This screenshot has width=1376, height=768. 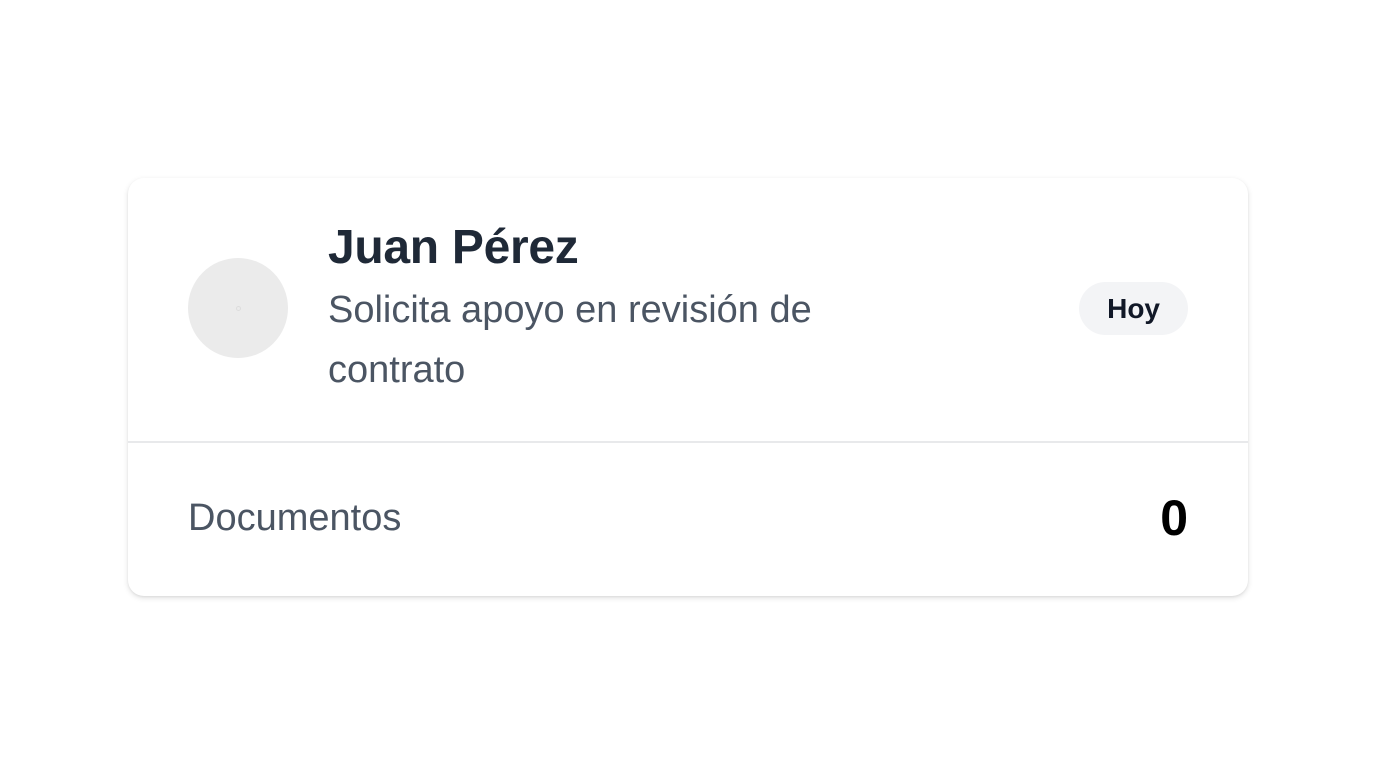 I want to click on request-message: Solicita apoyo en revisión de contrato, so click(x=570, y=340).